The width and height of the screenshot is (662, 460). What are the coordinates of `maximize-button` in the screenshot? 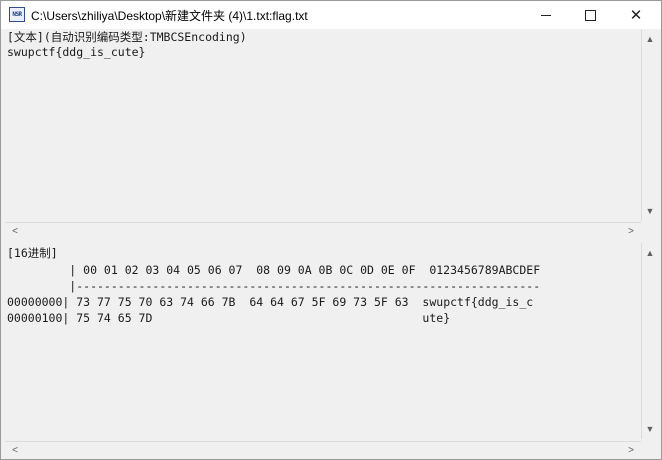 It's located at (590, 15).